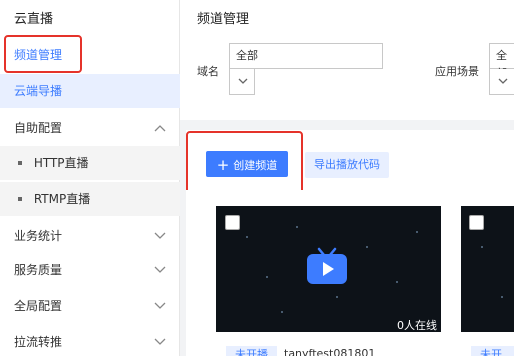 This screenshot has width=514, height=356. Describe the element at coordinates (38, 128) in the screenshot. I see `sidebar-item-label: 自助配置` at that location.